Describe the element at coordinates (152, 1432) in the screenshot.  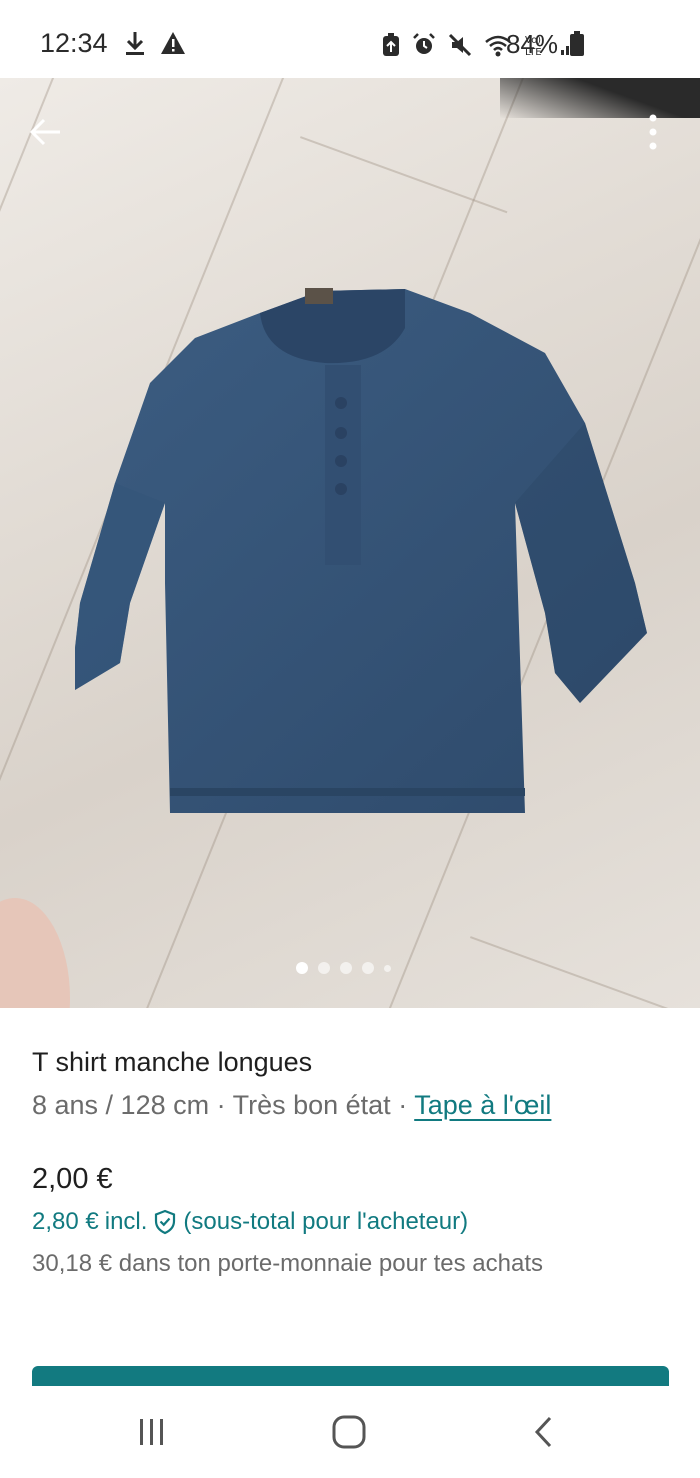
I see `recent-apps-icon` at that location.